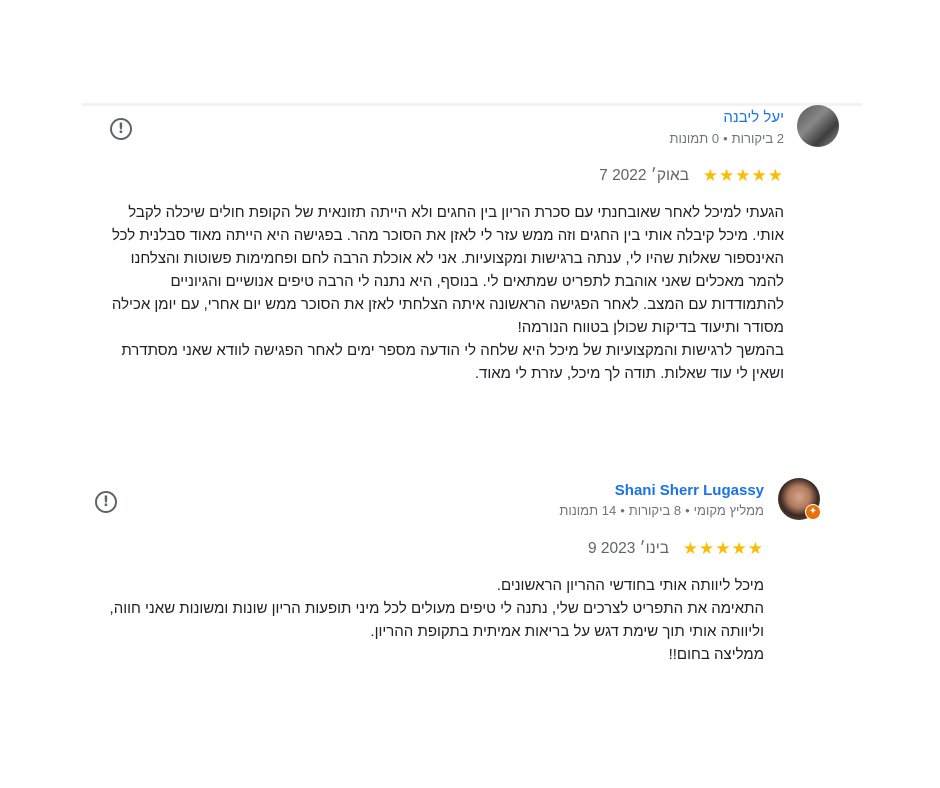  I want to click on avatar, so click(818, 126).